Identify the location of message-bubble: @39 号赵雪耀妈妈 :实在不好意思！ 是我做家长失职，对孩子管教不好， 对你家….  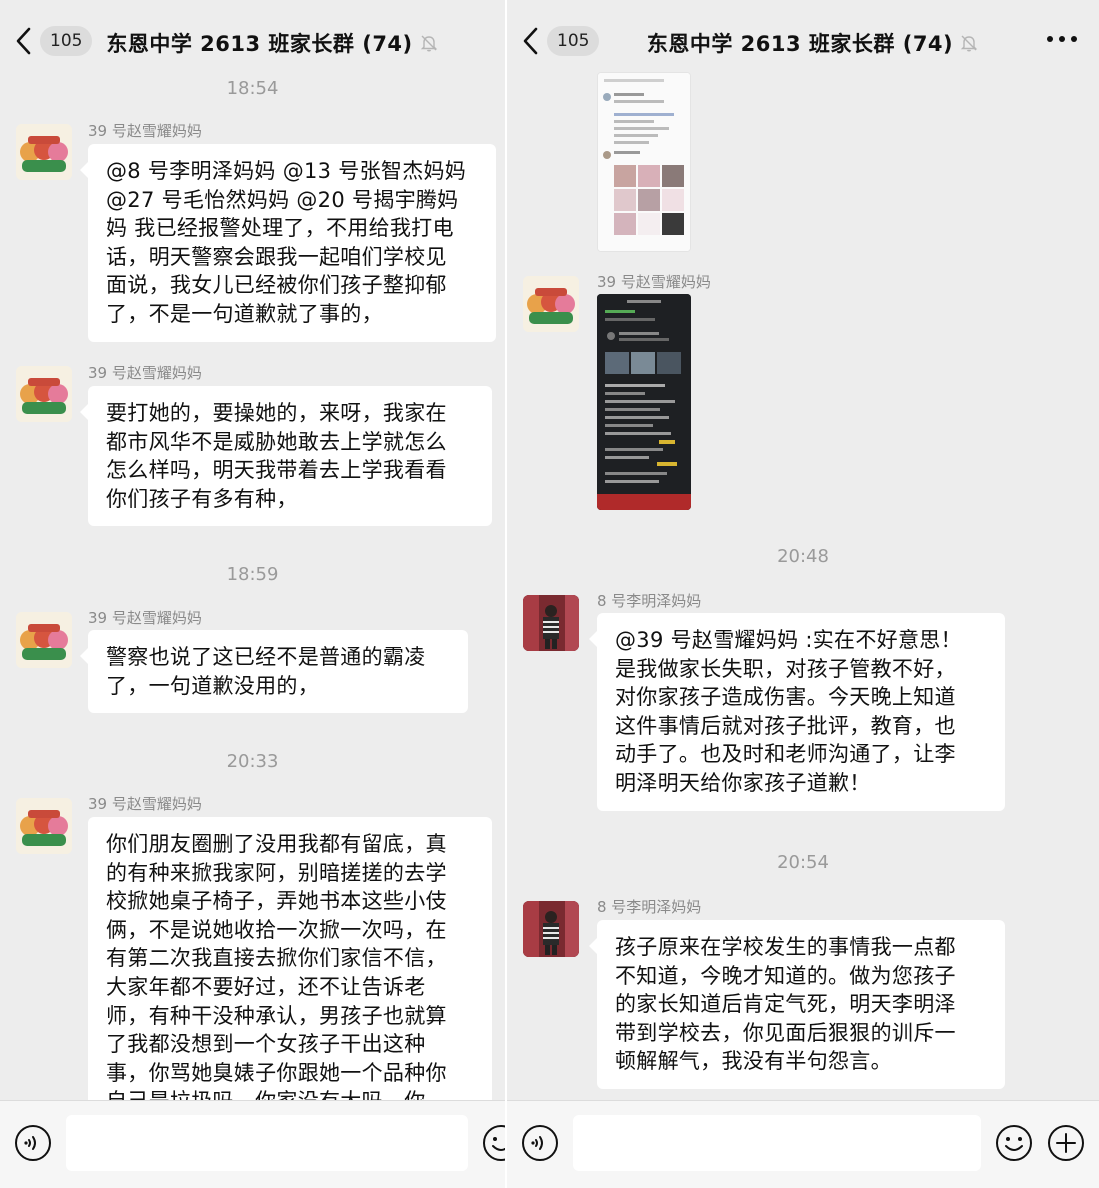
(797, 712).